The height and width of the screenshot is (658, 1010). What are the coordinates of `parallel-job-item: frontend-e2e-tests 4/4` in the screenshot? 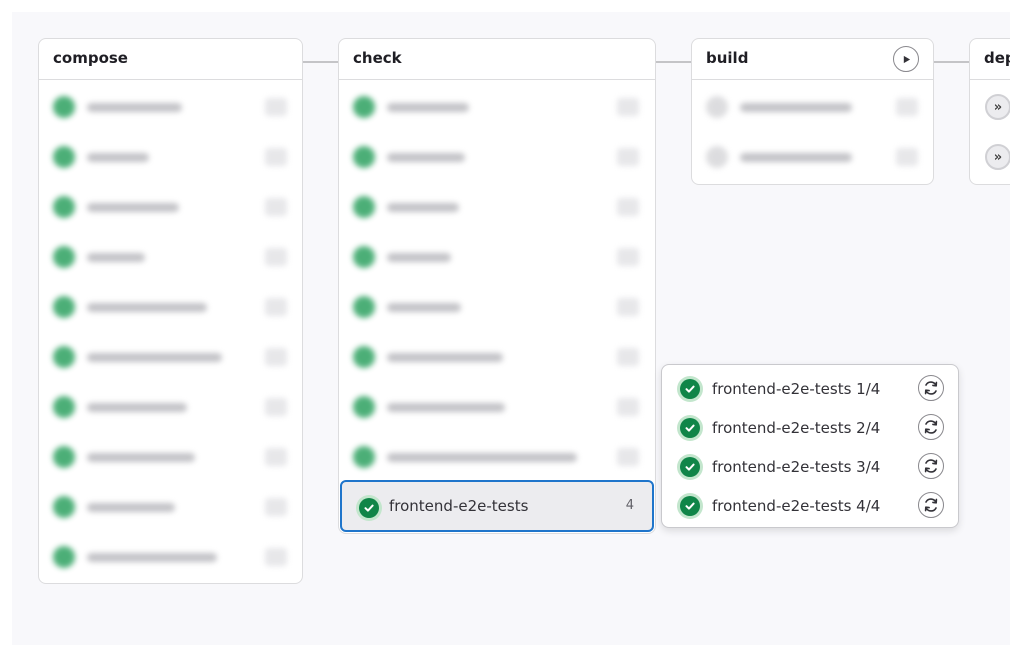 It's located at (810, 504).